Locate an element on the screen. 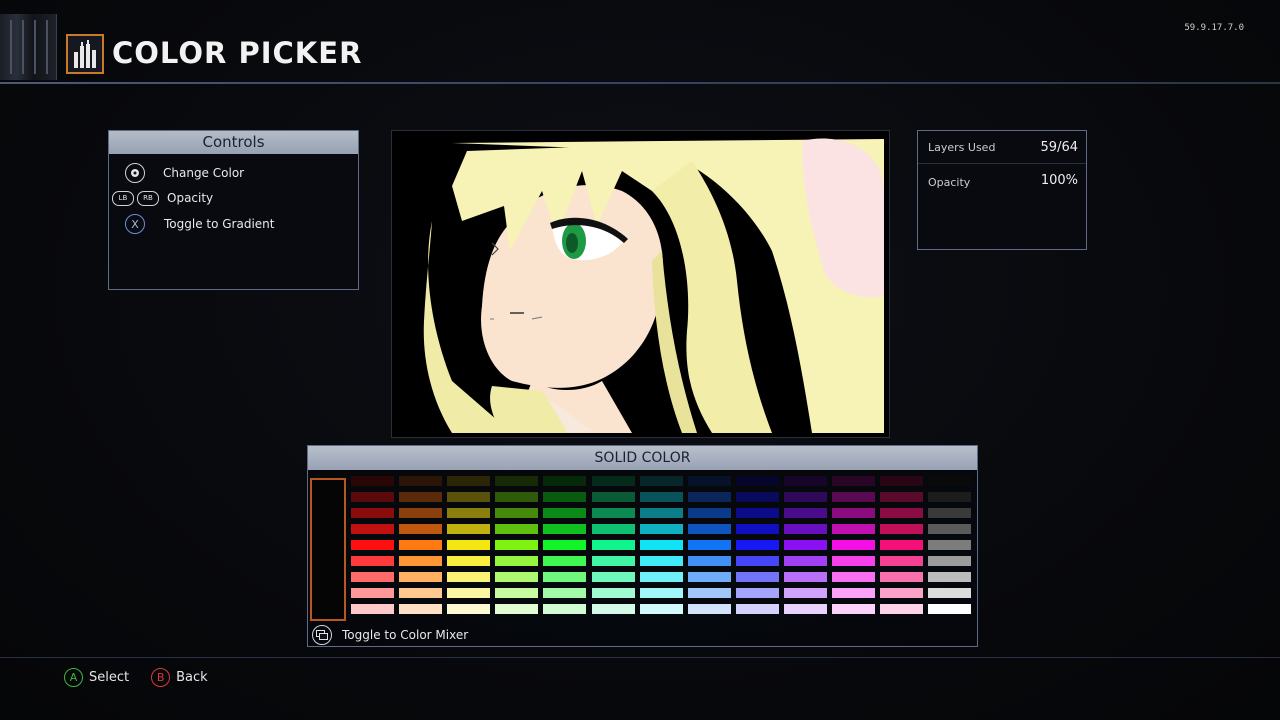  select-prompt: Select is located at coordinates (109, 677).